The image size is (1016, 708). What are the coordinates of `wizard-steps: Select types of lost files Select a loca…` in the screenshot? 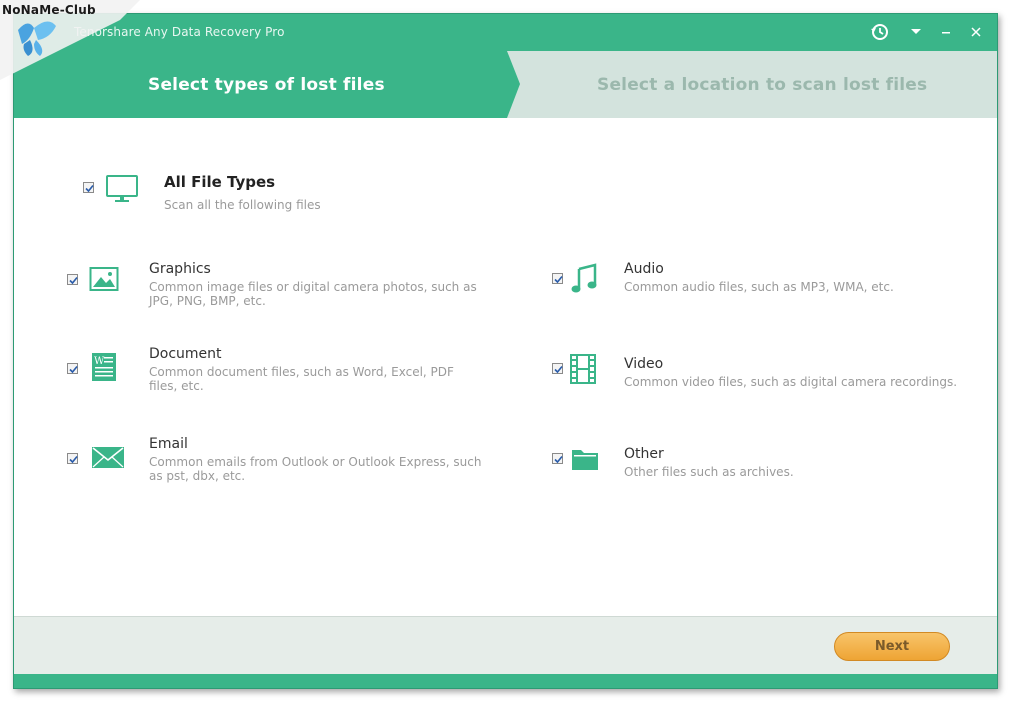 It's located at (505, 84).